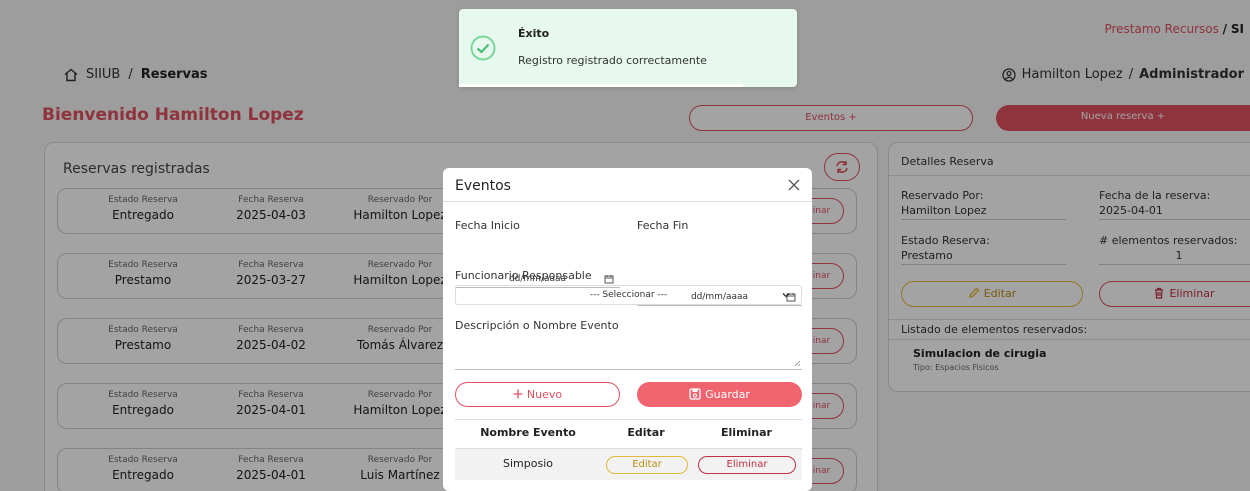 Image resolution: width=1250 pixels, height=491 pixels. What do you see at coordinates (487, 225) in the screenshot?
I see `fecha-inicio-label: Fecha Inicio` at bounding box center [487, 225].